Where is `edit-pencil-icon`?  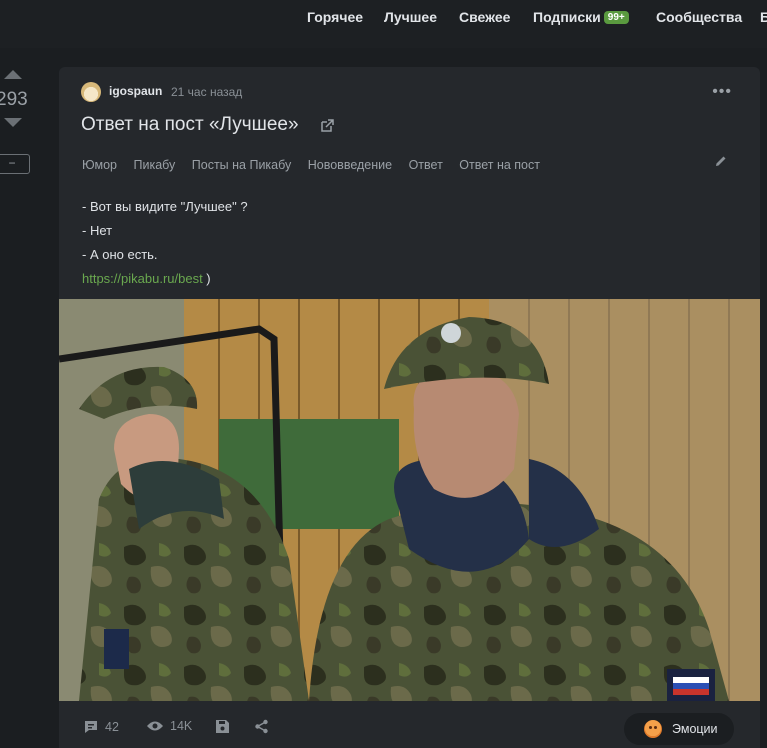 edit-pencil-icon is located at coordinates (721, 161).